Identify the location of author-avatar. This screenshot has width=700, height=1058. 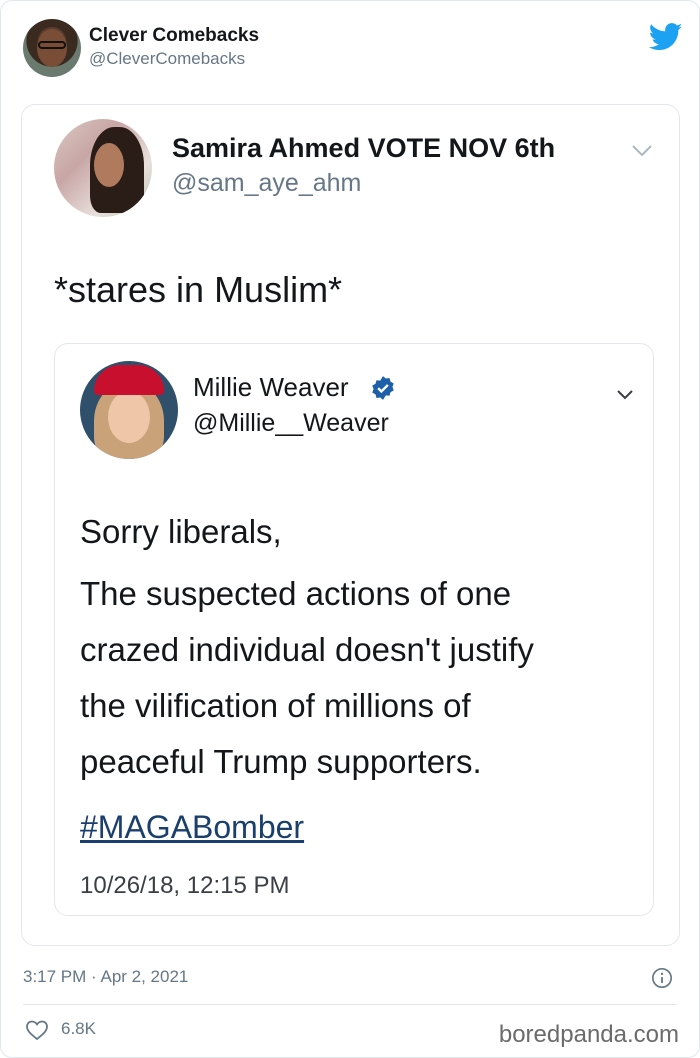
(52, 48).